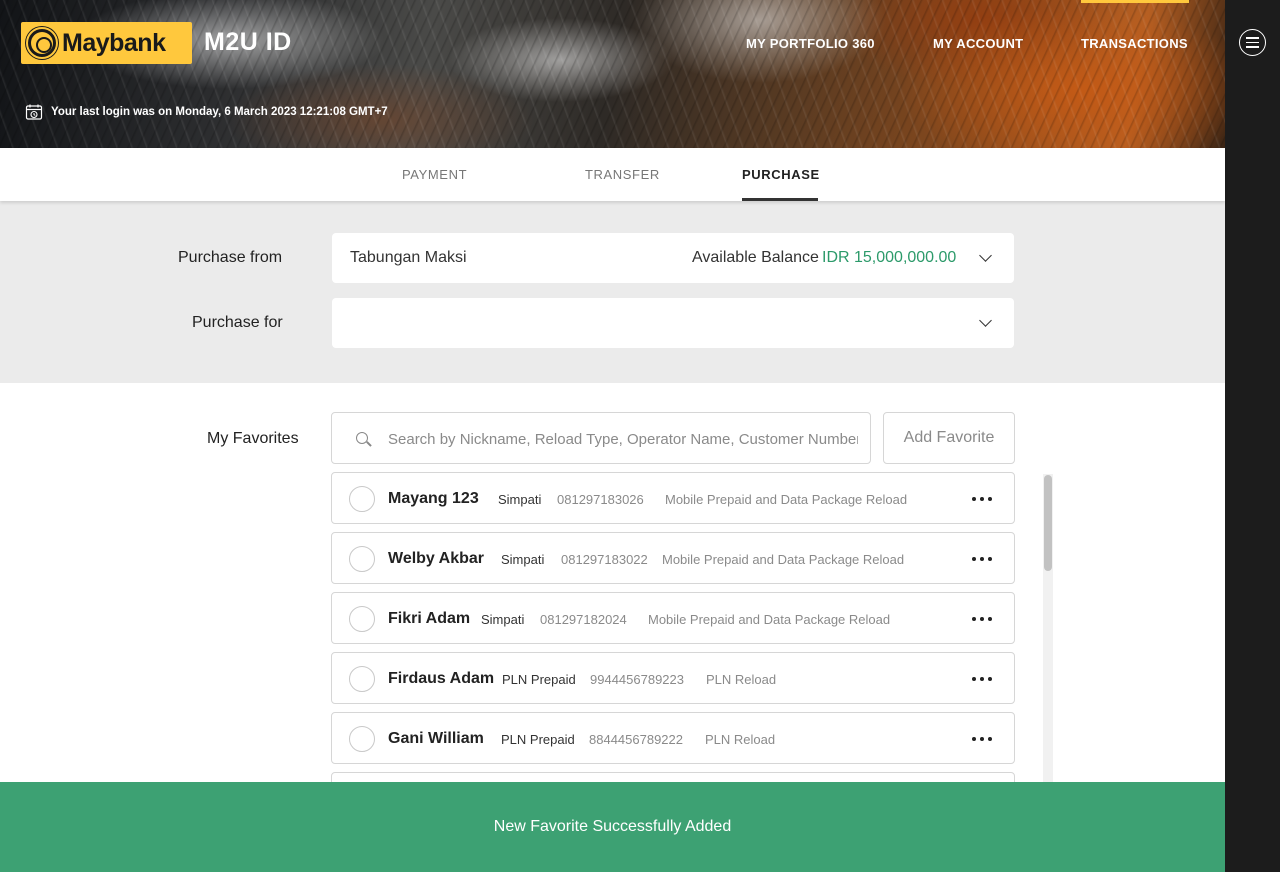 The height and width of the screenshot is (872, 1280). Describe the element at coordinates (441, 678) in the screenshot. I see `favorite-nickname: Firdaus Adam` at that location.